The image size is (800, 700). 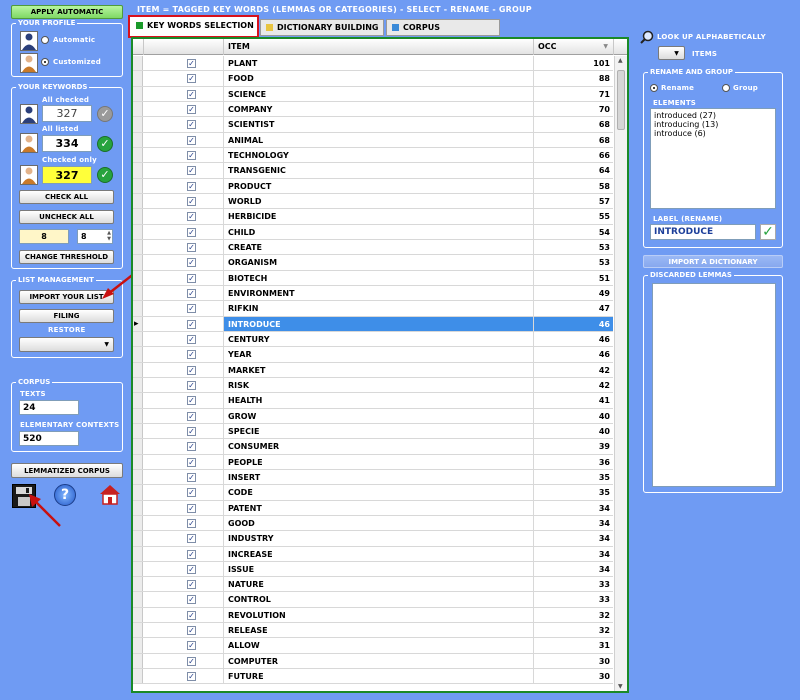 What do you see at coordinates (726, 88) in the screenshot?
I see `group-radio` at bounding box center [726, 88].